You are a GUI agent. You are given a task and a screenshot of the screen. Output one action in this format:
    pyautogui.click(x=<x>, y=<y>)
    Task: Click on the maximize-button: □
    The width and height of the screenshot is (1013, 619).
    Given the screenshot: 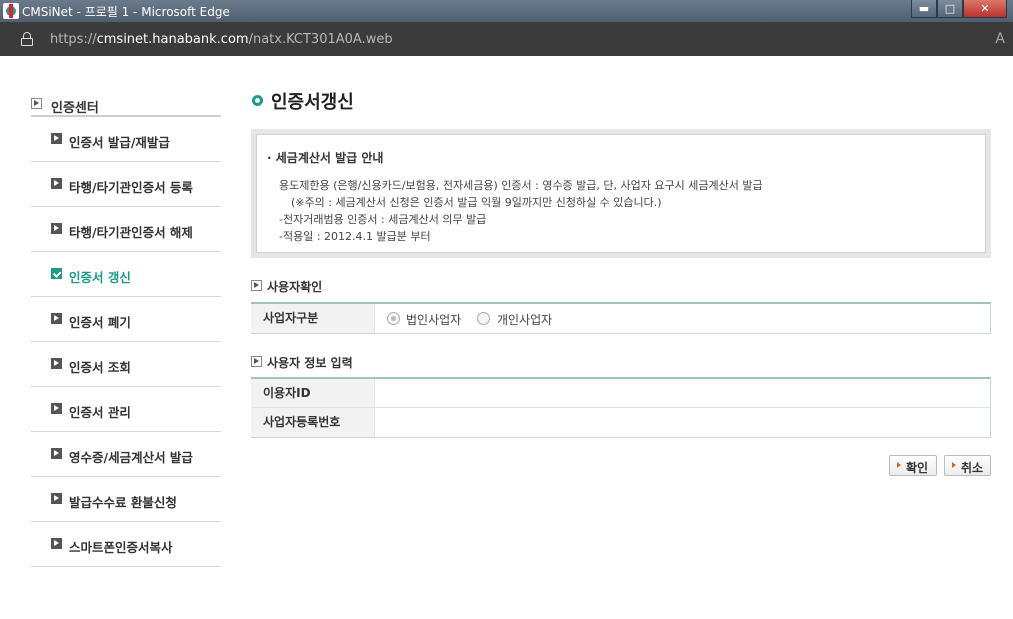 What is the action you would take?
    pyautogui.click(x=950, y=9)
    